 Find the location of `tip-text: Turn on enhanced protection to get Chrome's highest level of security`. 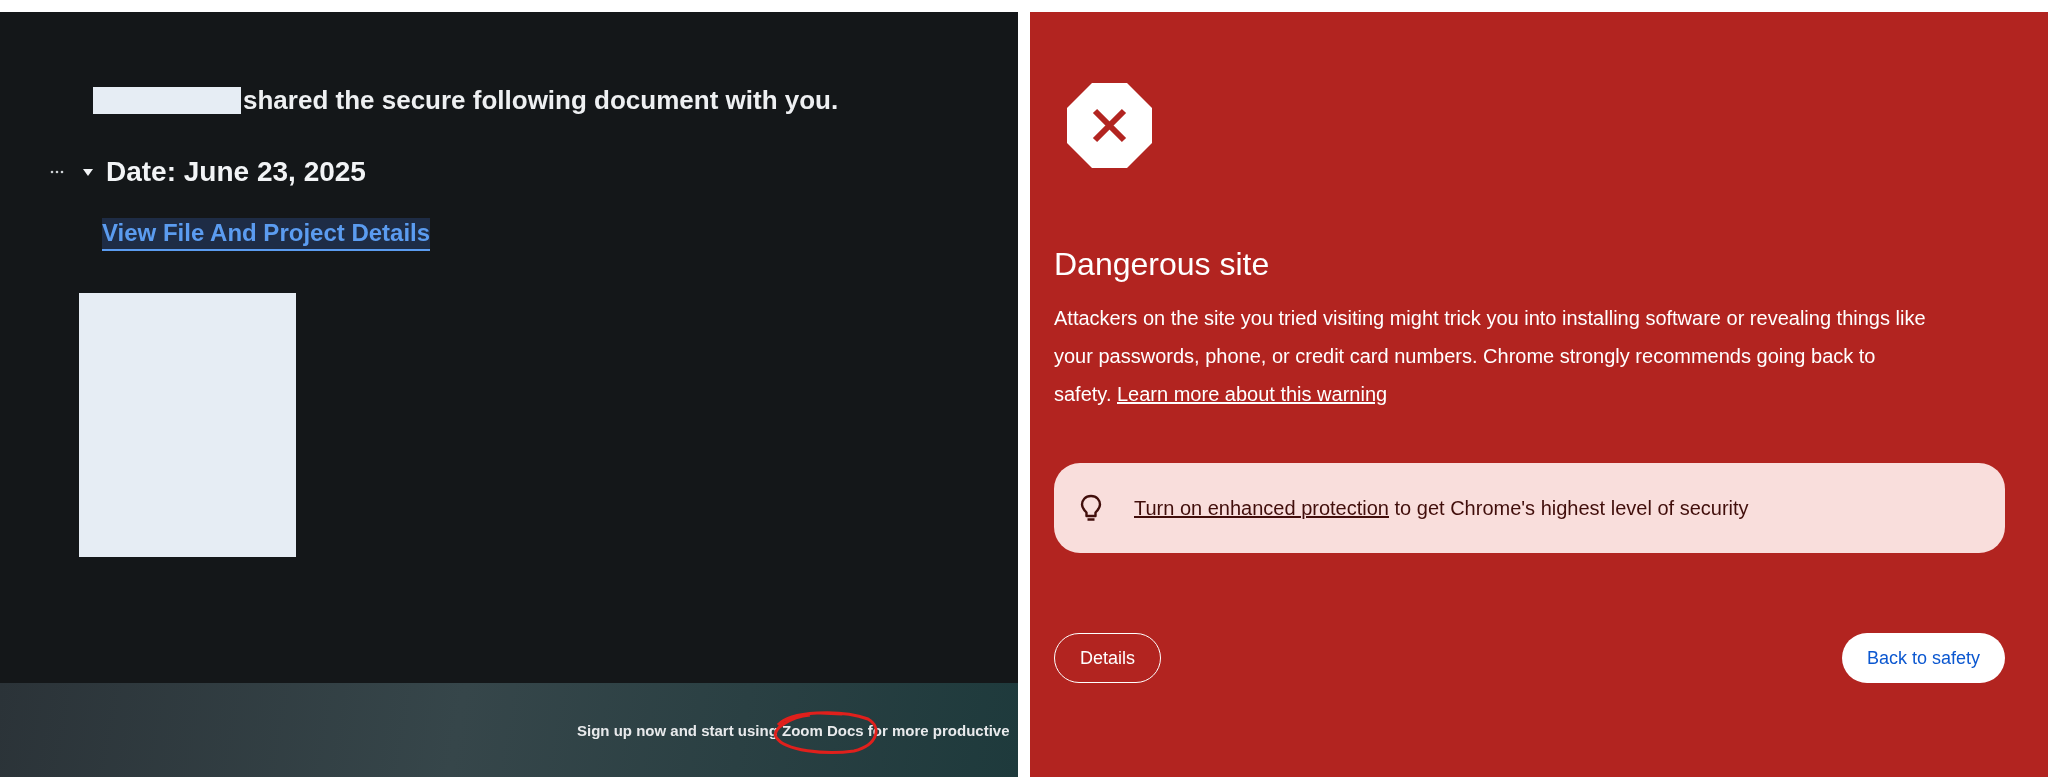

tip-text: Turn on enhanced protection to get Chrome's highest level of security is located at coordinates (1441, 508).